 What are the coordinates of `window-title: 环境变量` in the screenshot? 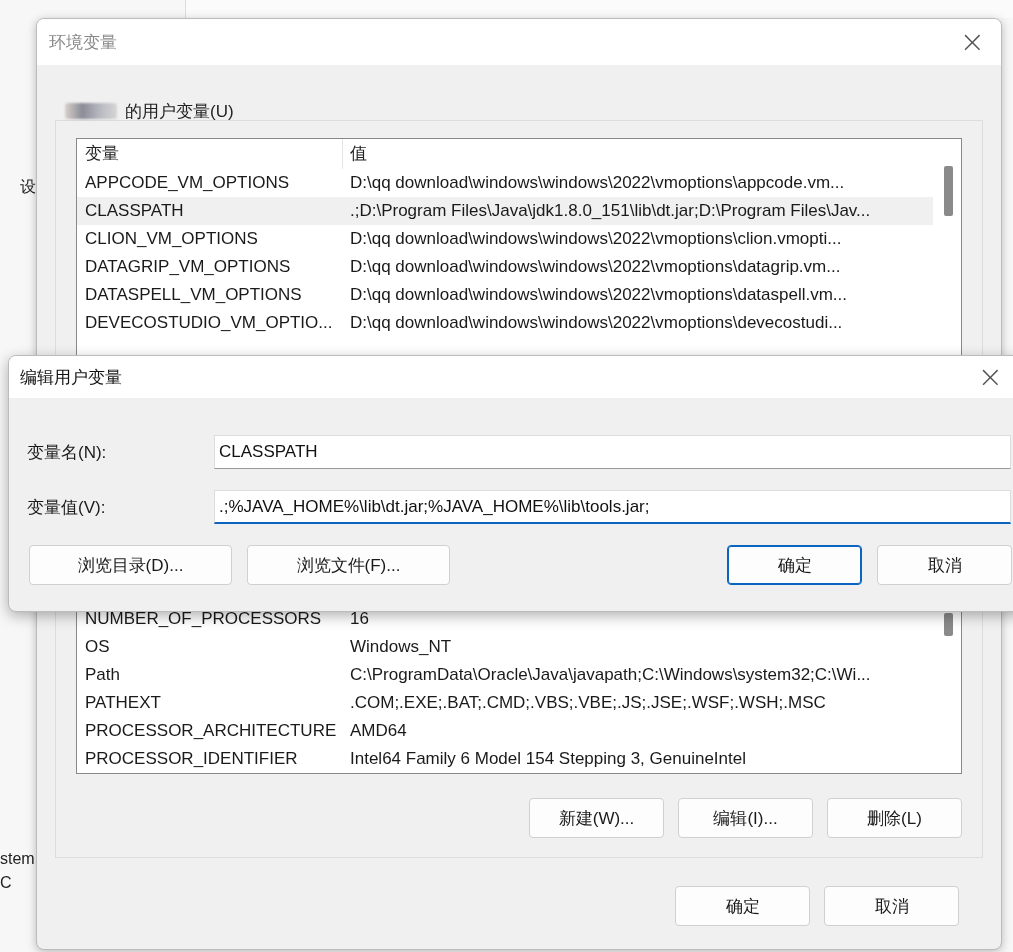 It's located at (83, 42).